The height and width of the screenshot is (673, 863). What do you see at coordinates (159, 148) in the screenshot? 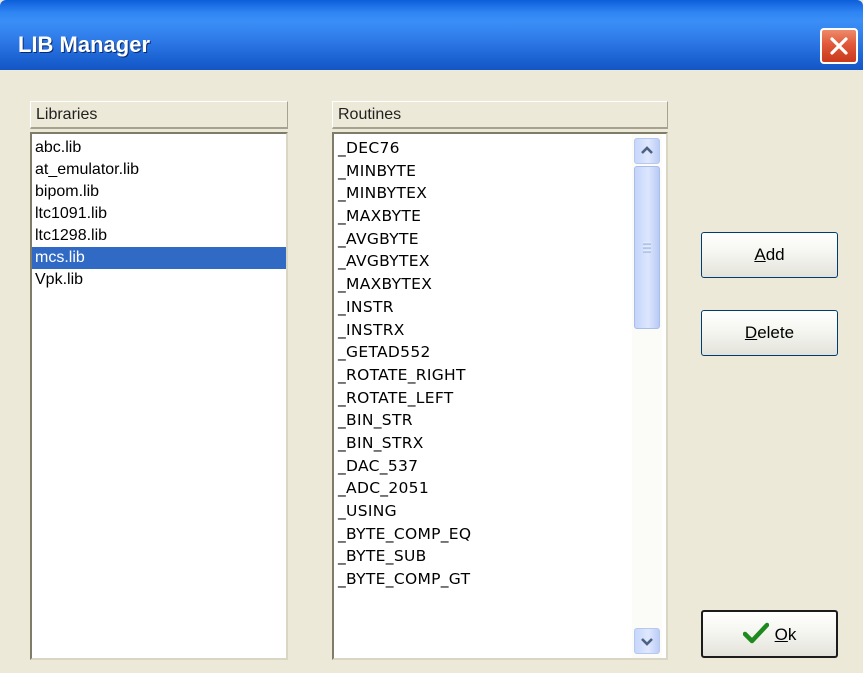
I see `library-item: abc.lib` at bounding box center [159, 148].